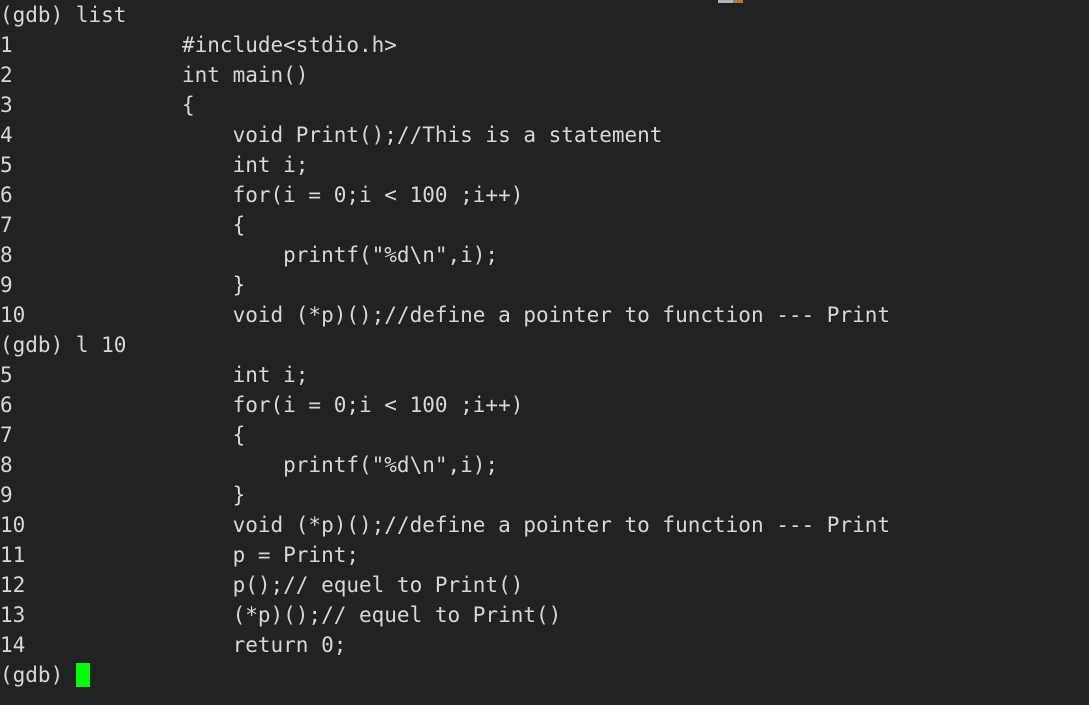 The height and width of the screenshot is (705, 1089). Describe the element at coordinates (544, 75) in the screenshot. I see `source-line: 2 int main()` at that location.